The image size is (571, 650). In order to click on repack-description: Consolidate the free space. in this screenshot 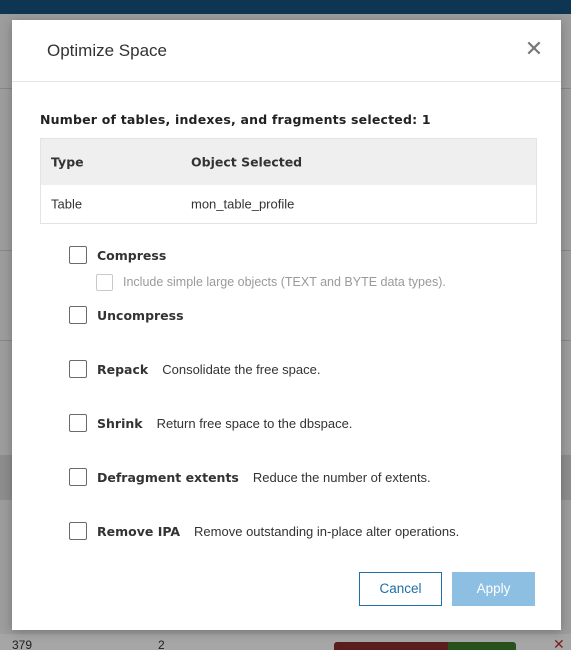, I will do `click(241, 369)`.